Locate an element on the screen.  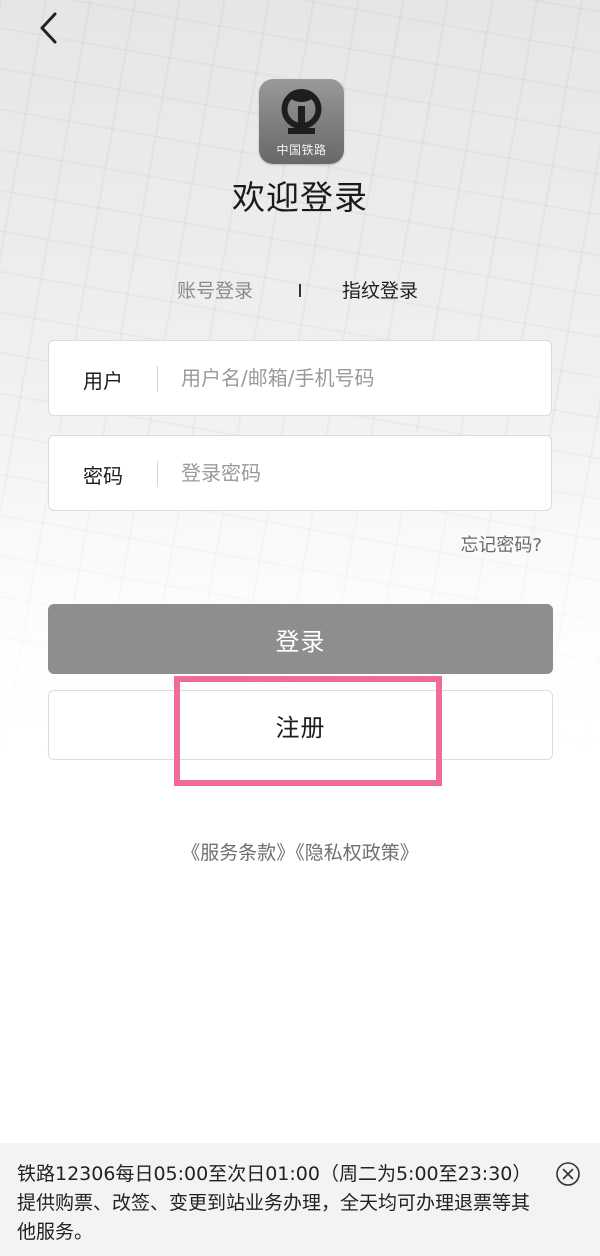
chevron-left-icon is located at coordinates (48, 28).